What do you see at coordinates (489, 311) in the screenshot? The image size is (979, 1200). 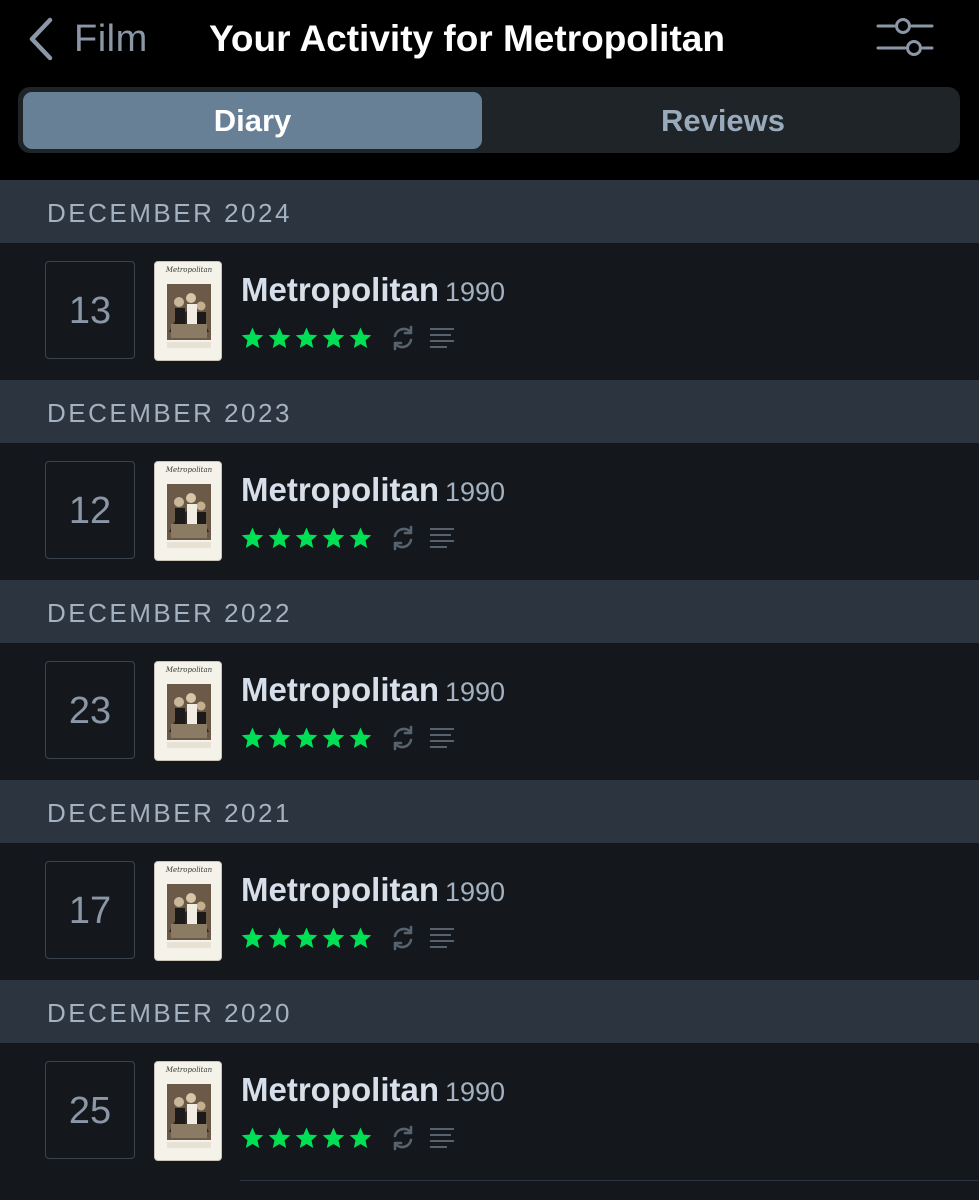 I see `diary-entry: 13 Metropolitan Metropolitan 1990` at bounding box center [489, 311].